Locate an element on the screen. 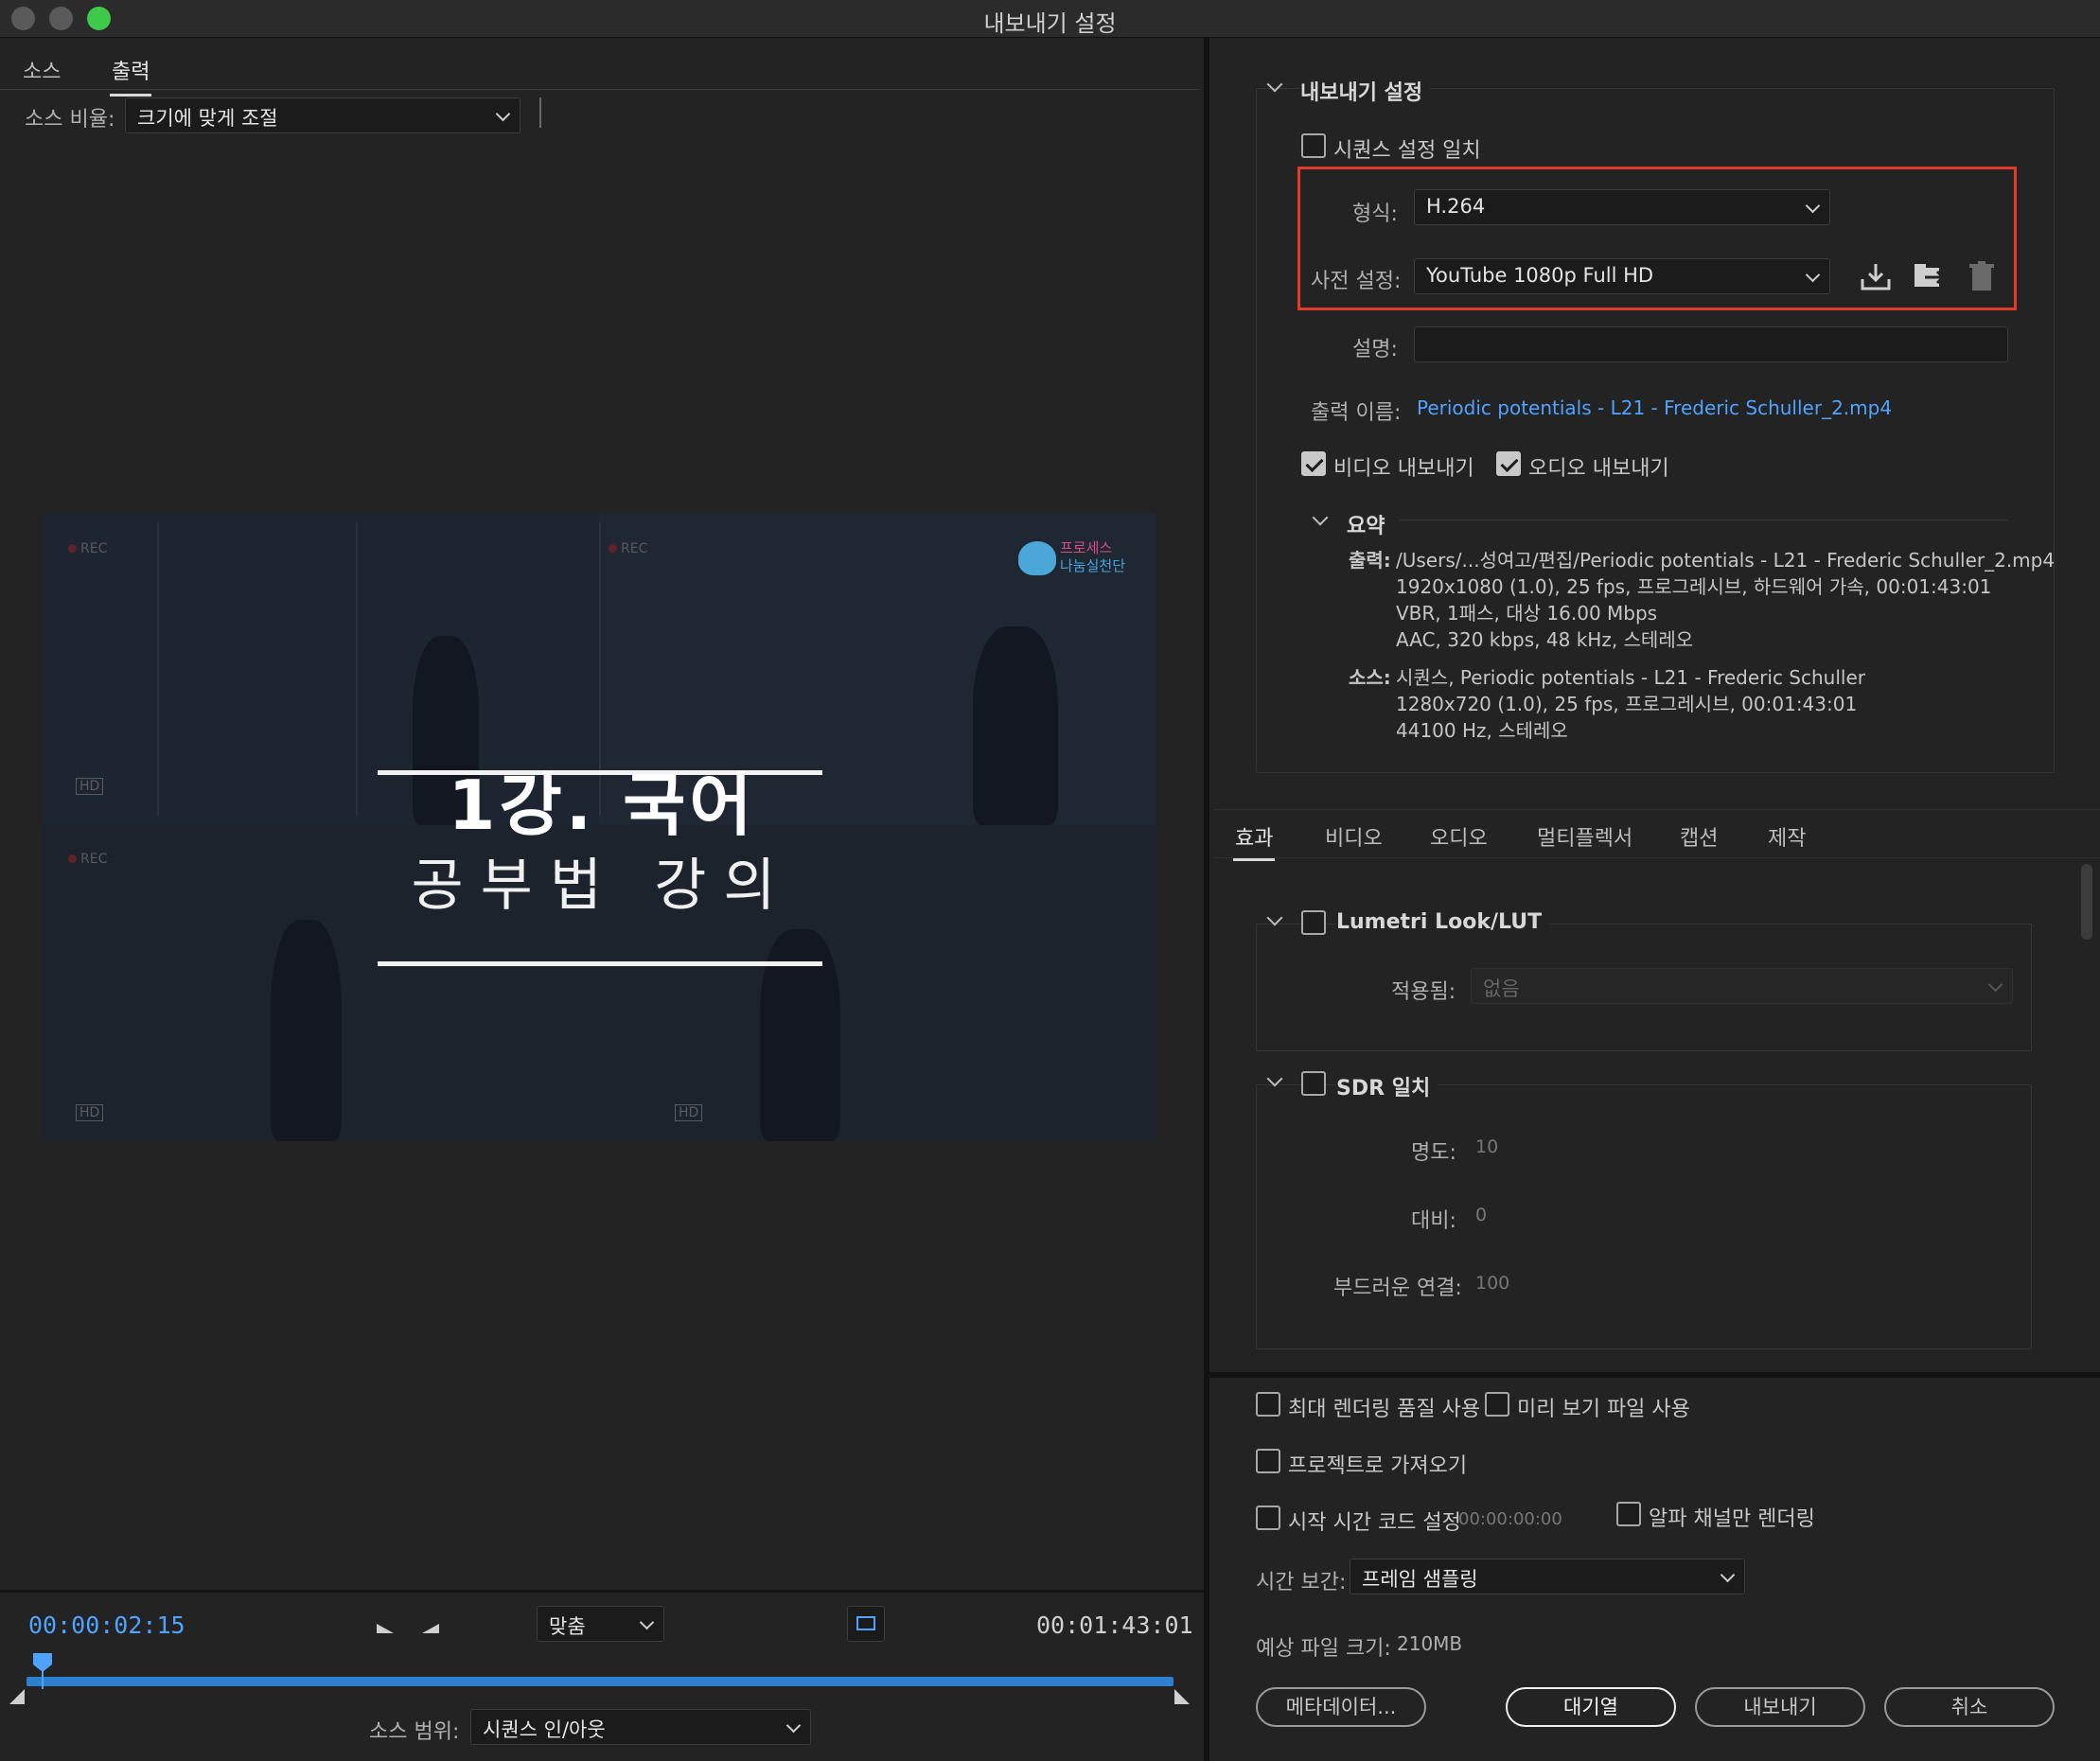  contrast-value: 0 is located at coordinates (1481, 1215).